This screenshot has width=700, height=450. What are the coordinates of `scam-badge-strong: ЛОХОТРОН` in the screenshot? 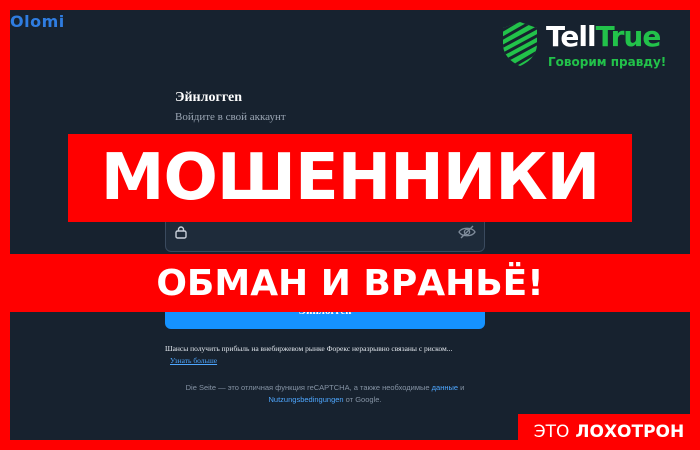 It's located at (630, 432).